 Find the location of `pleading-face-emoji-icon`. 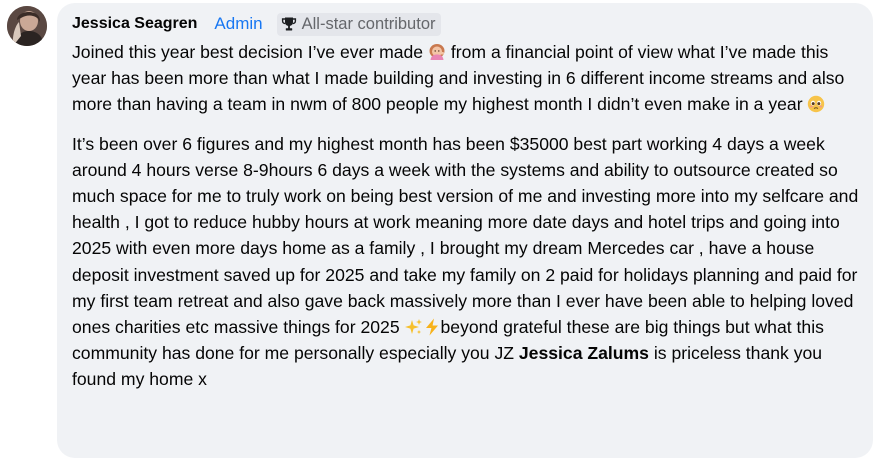

pleading-face-emoji-icon is located at coordinates (816, 104).